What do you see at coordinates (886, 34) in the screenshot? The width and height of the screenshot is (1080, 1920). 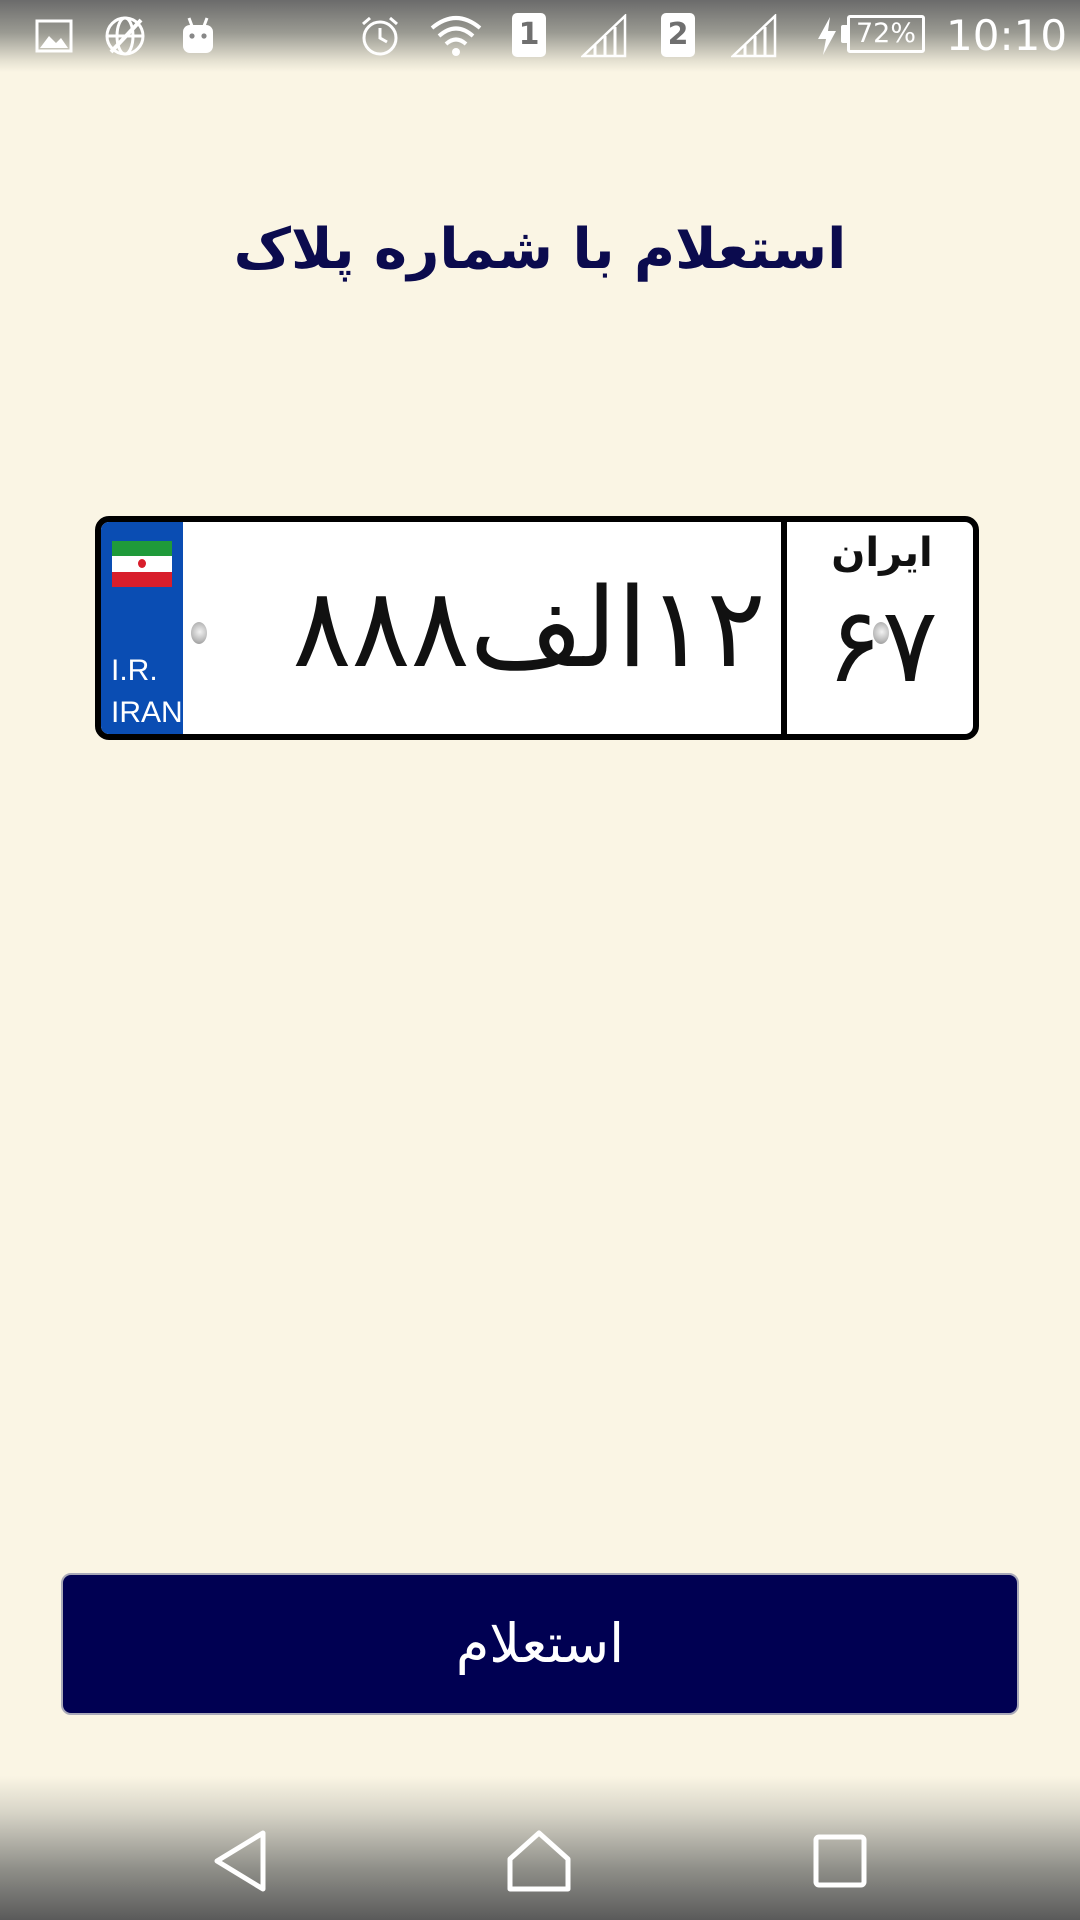 I see `battery-indicator: 72%` at bounding box center [886, 34].